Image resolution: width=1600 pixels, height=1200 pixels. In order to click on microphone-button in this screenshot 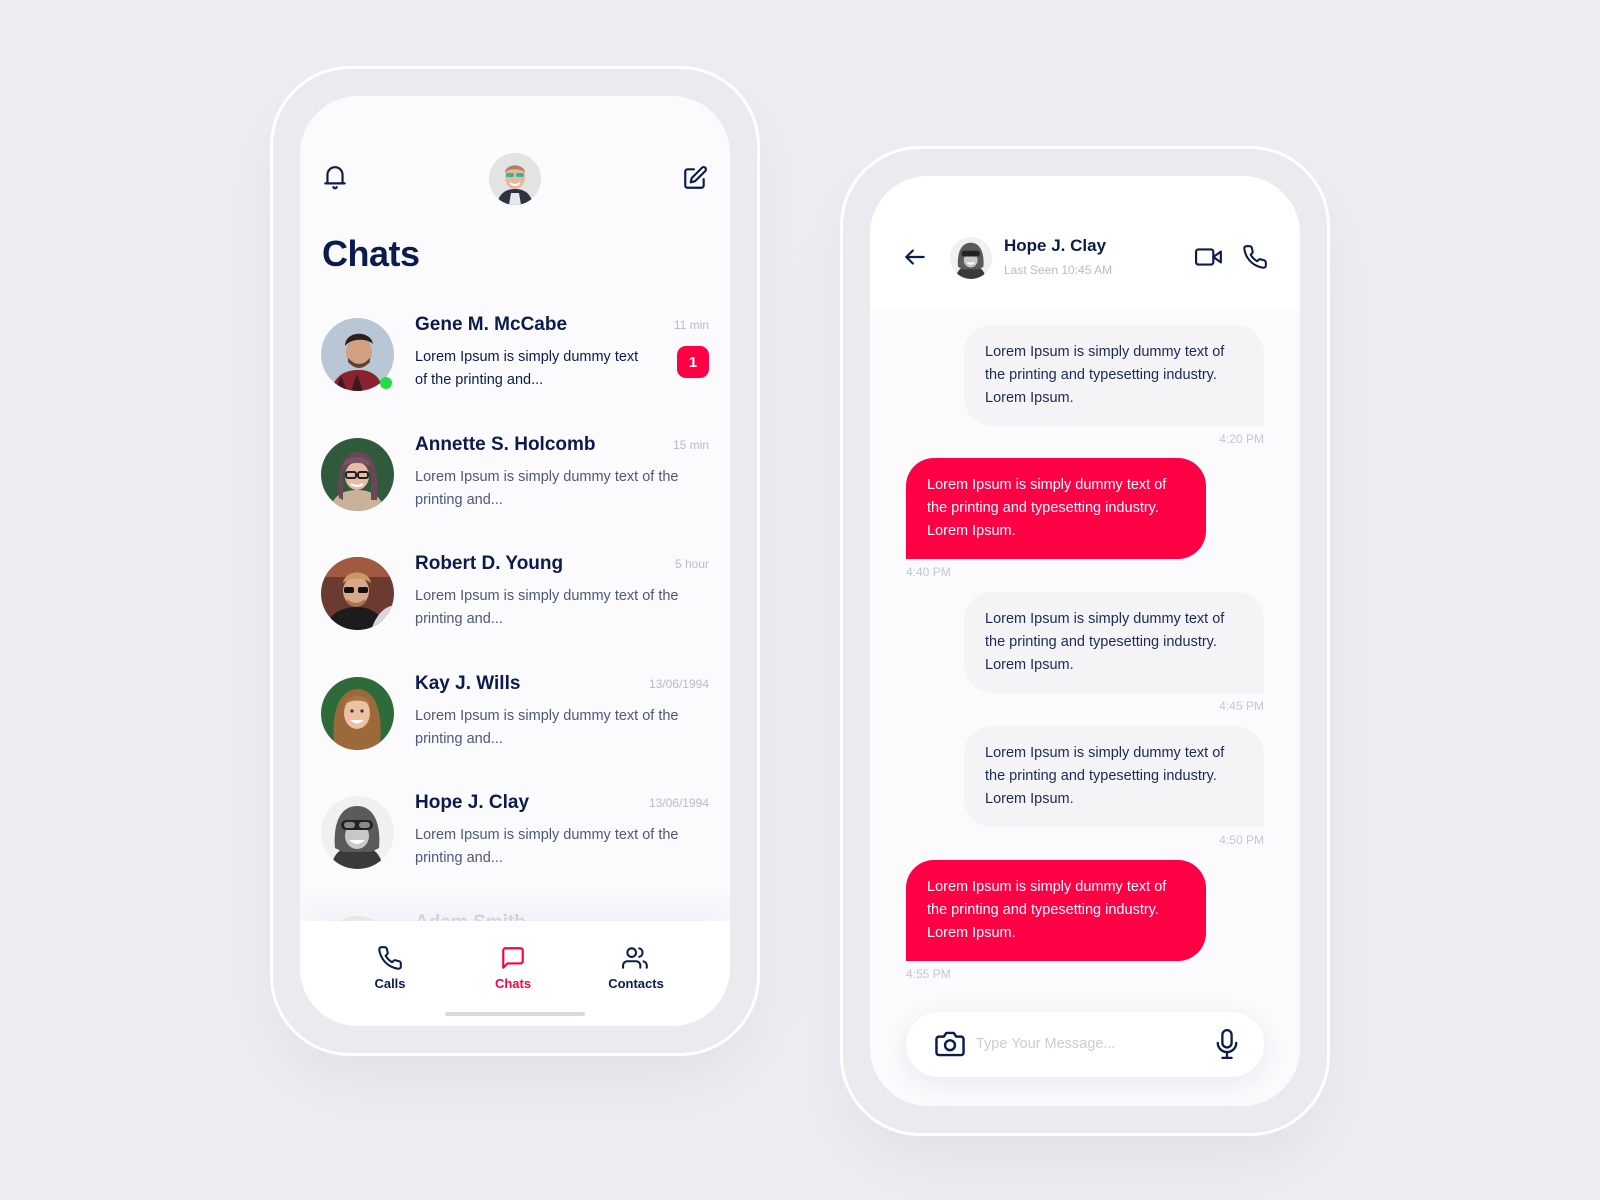, I will do `click(1227, 1044)`.